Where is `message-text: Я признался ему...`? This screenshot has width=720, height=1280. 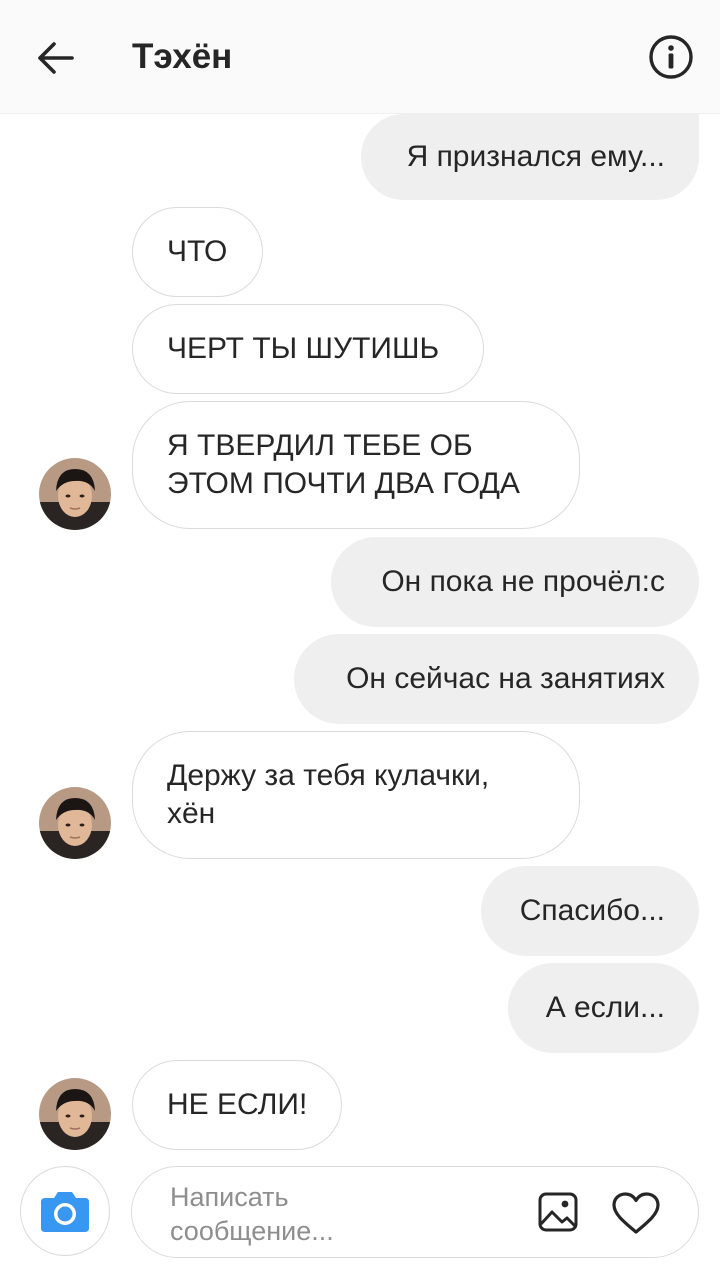 message-text: Я признался ему... is located at coordinates (535, 156).